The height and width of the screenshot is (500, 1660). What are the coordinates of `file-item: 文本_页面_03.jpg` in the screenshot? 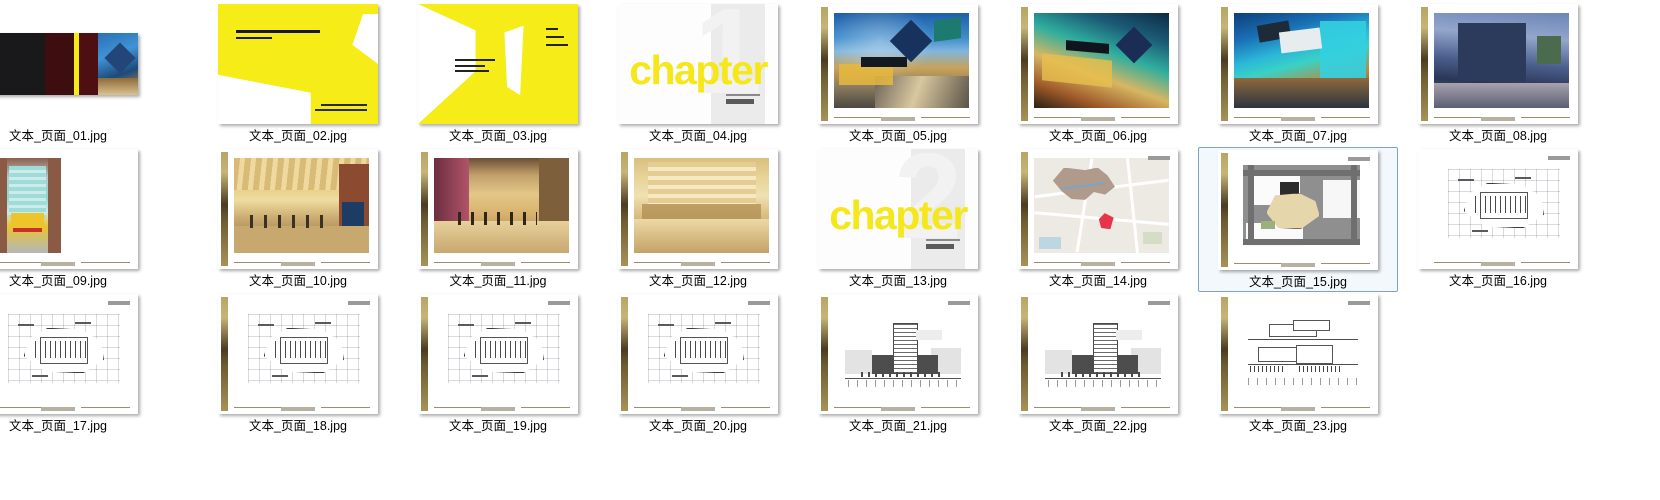 It's located at (498, 74).